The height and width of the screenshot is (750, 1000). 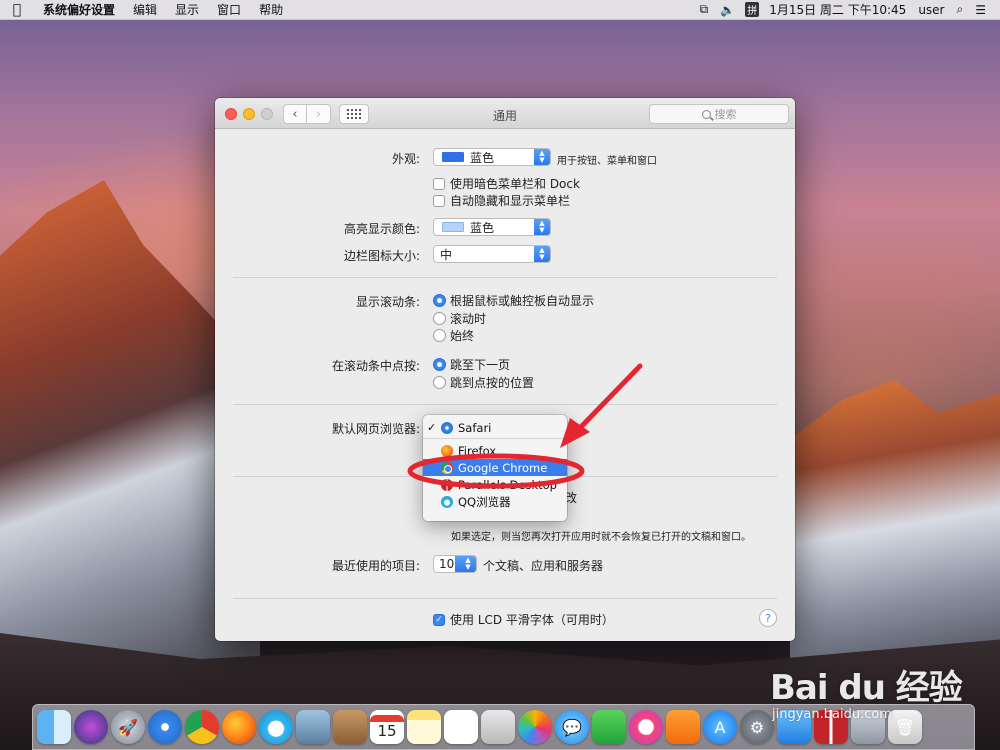 What do you see at coordinates (79, 9) in the screenshot?
I see `menu-app-name: 系统偏好设置` at bounding box center [79, 9].